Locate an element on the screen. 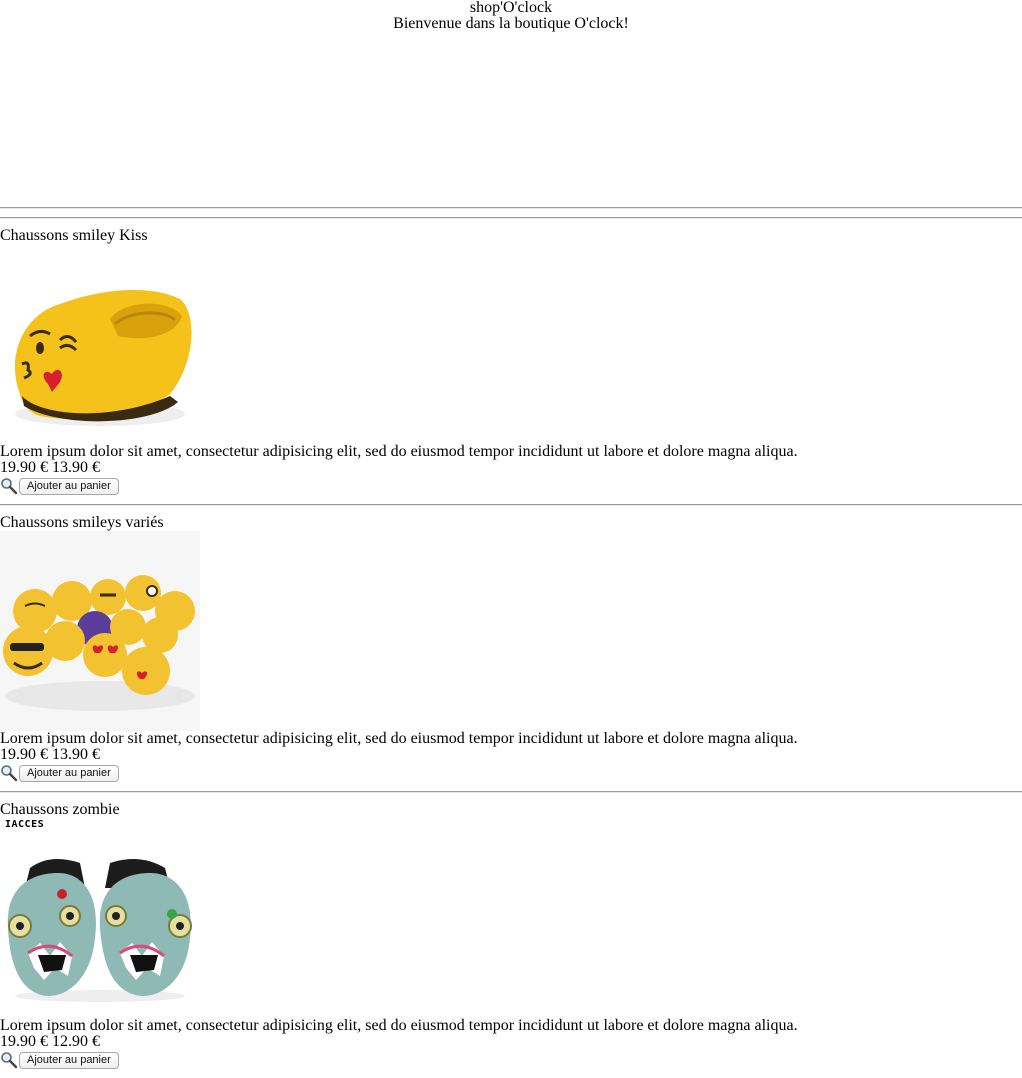 Image resolution: width=1022 pixels, height=1078 pixels. emoji-slippers-group-icon is located at coordinates (100, 631).